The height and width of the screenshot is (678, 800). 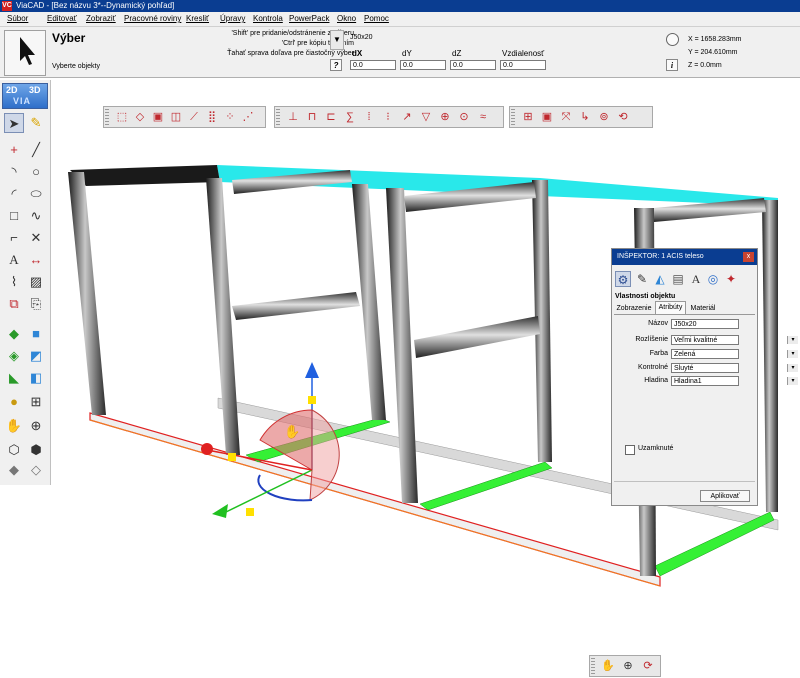 What do you see at coordinates (670, 307) in the screenshot?
I see `tab-attributes: Atribúty` at bounding box center [670, 307].